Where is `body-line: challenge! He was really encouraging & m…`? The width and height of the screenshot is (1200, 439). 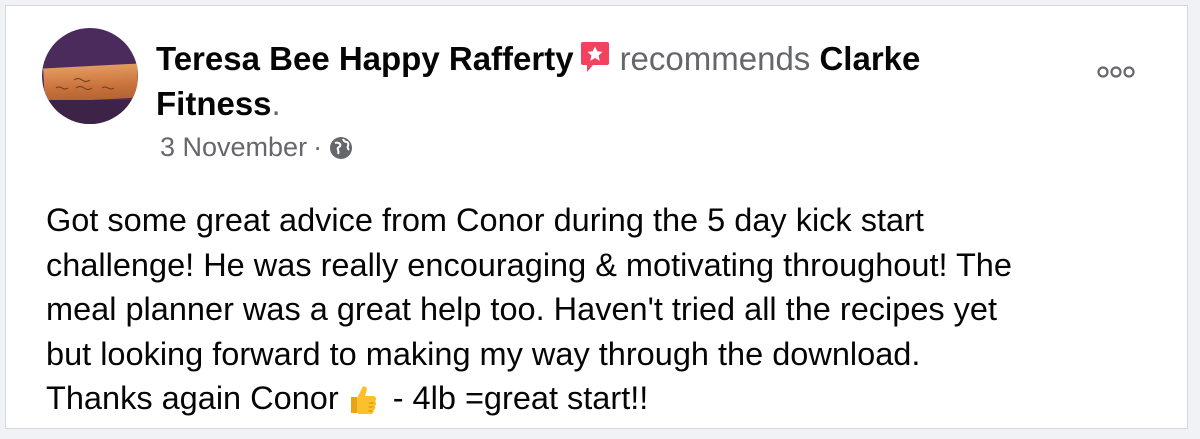
body-line: challenge! He was really encouraging & m… is located at coordinates (529, 264).